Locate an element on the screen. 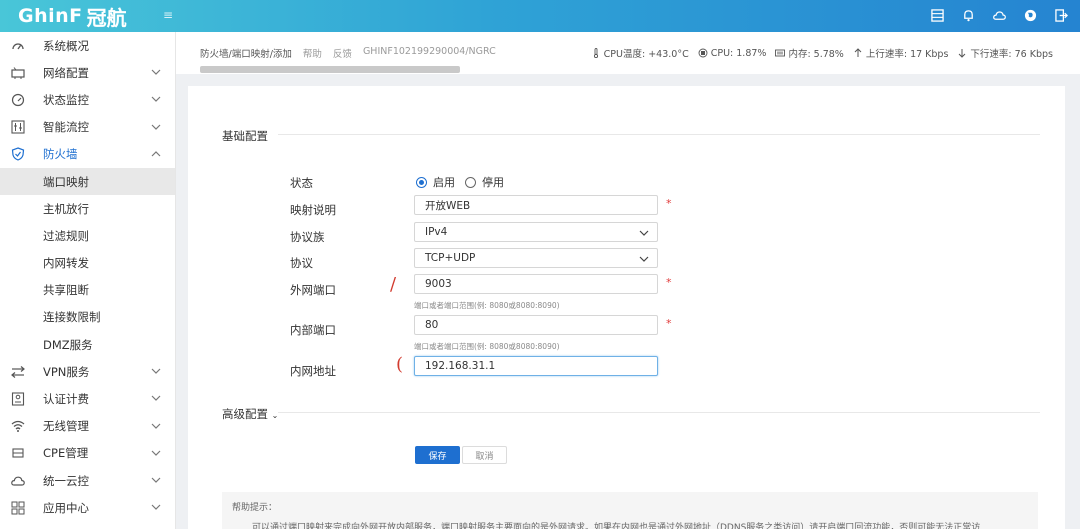  grid-icon is located at coordinates (937, 15).